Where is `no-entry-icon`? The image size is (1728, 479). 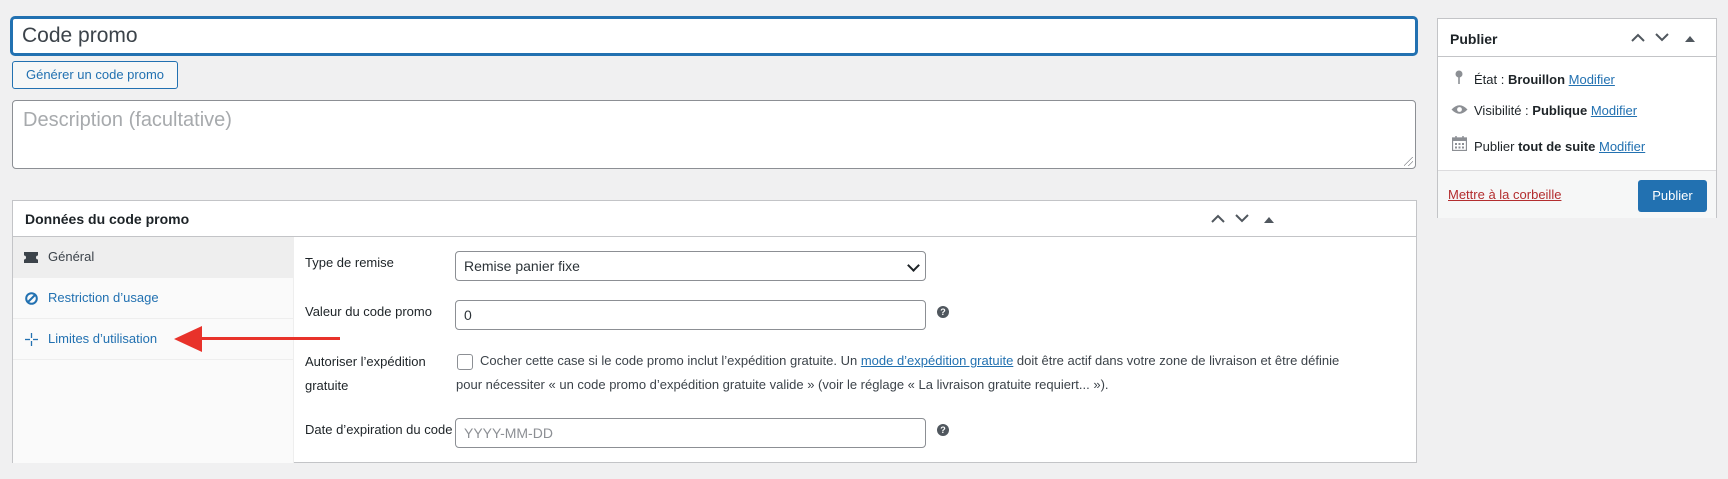 no-entry-icon is located at coordinates (31, 298).